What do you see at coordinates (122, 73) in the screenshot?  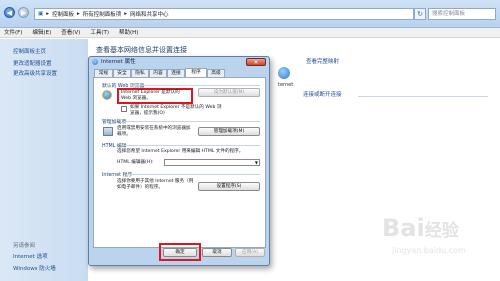 I see `tab-security: 安全` at bounding box center [122, 73].